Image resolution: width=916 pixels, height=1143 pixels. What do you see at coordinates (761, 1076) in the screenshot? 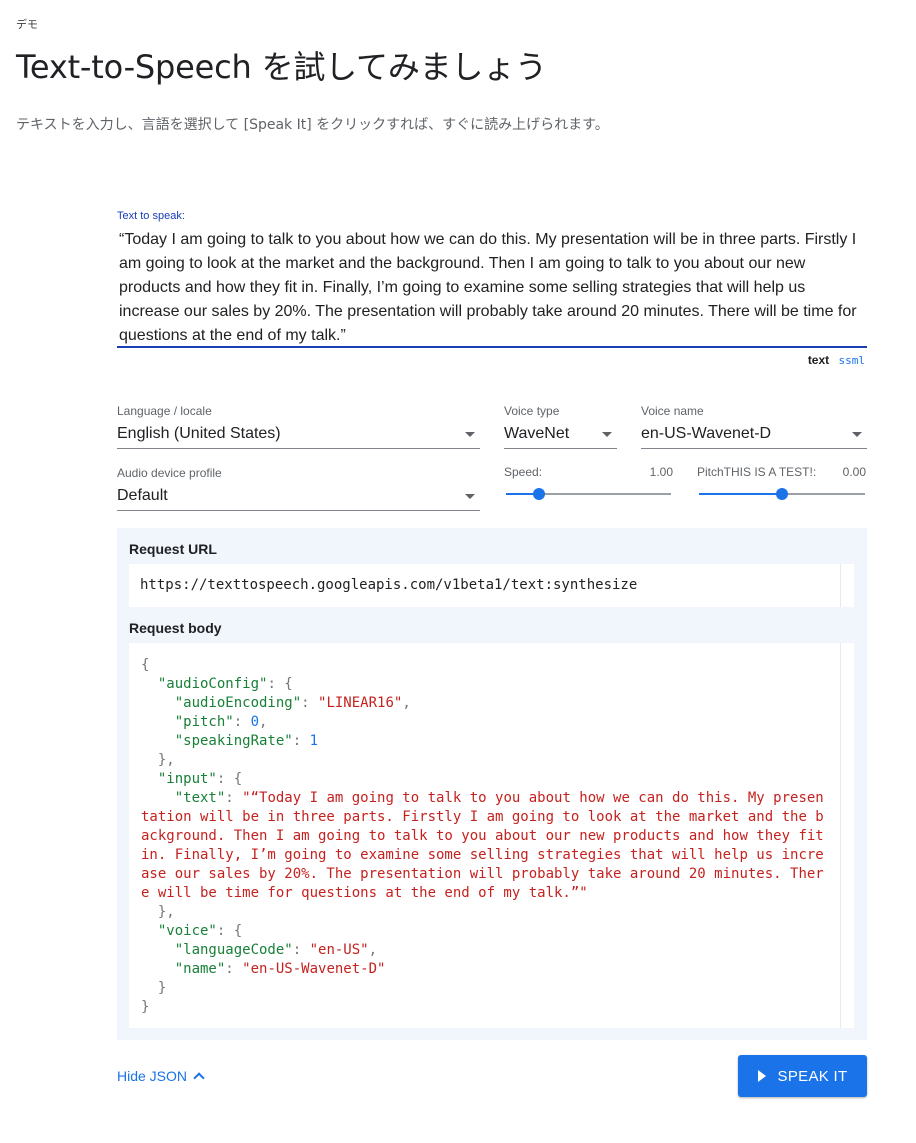
I see `play-icon` at bounding box center [761, 1076].